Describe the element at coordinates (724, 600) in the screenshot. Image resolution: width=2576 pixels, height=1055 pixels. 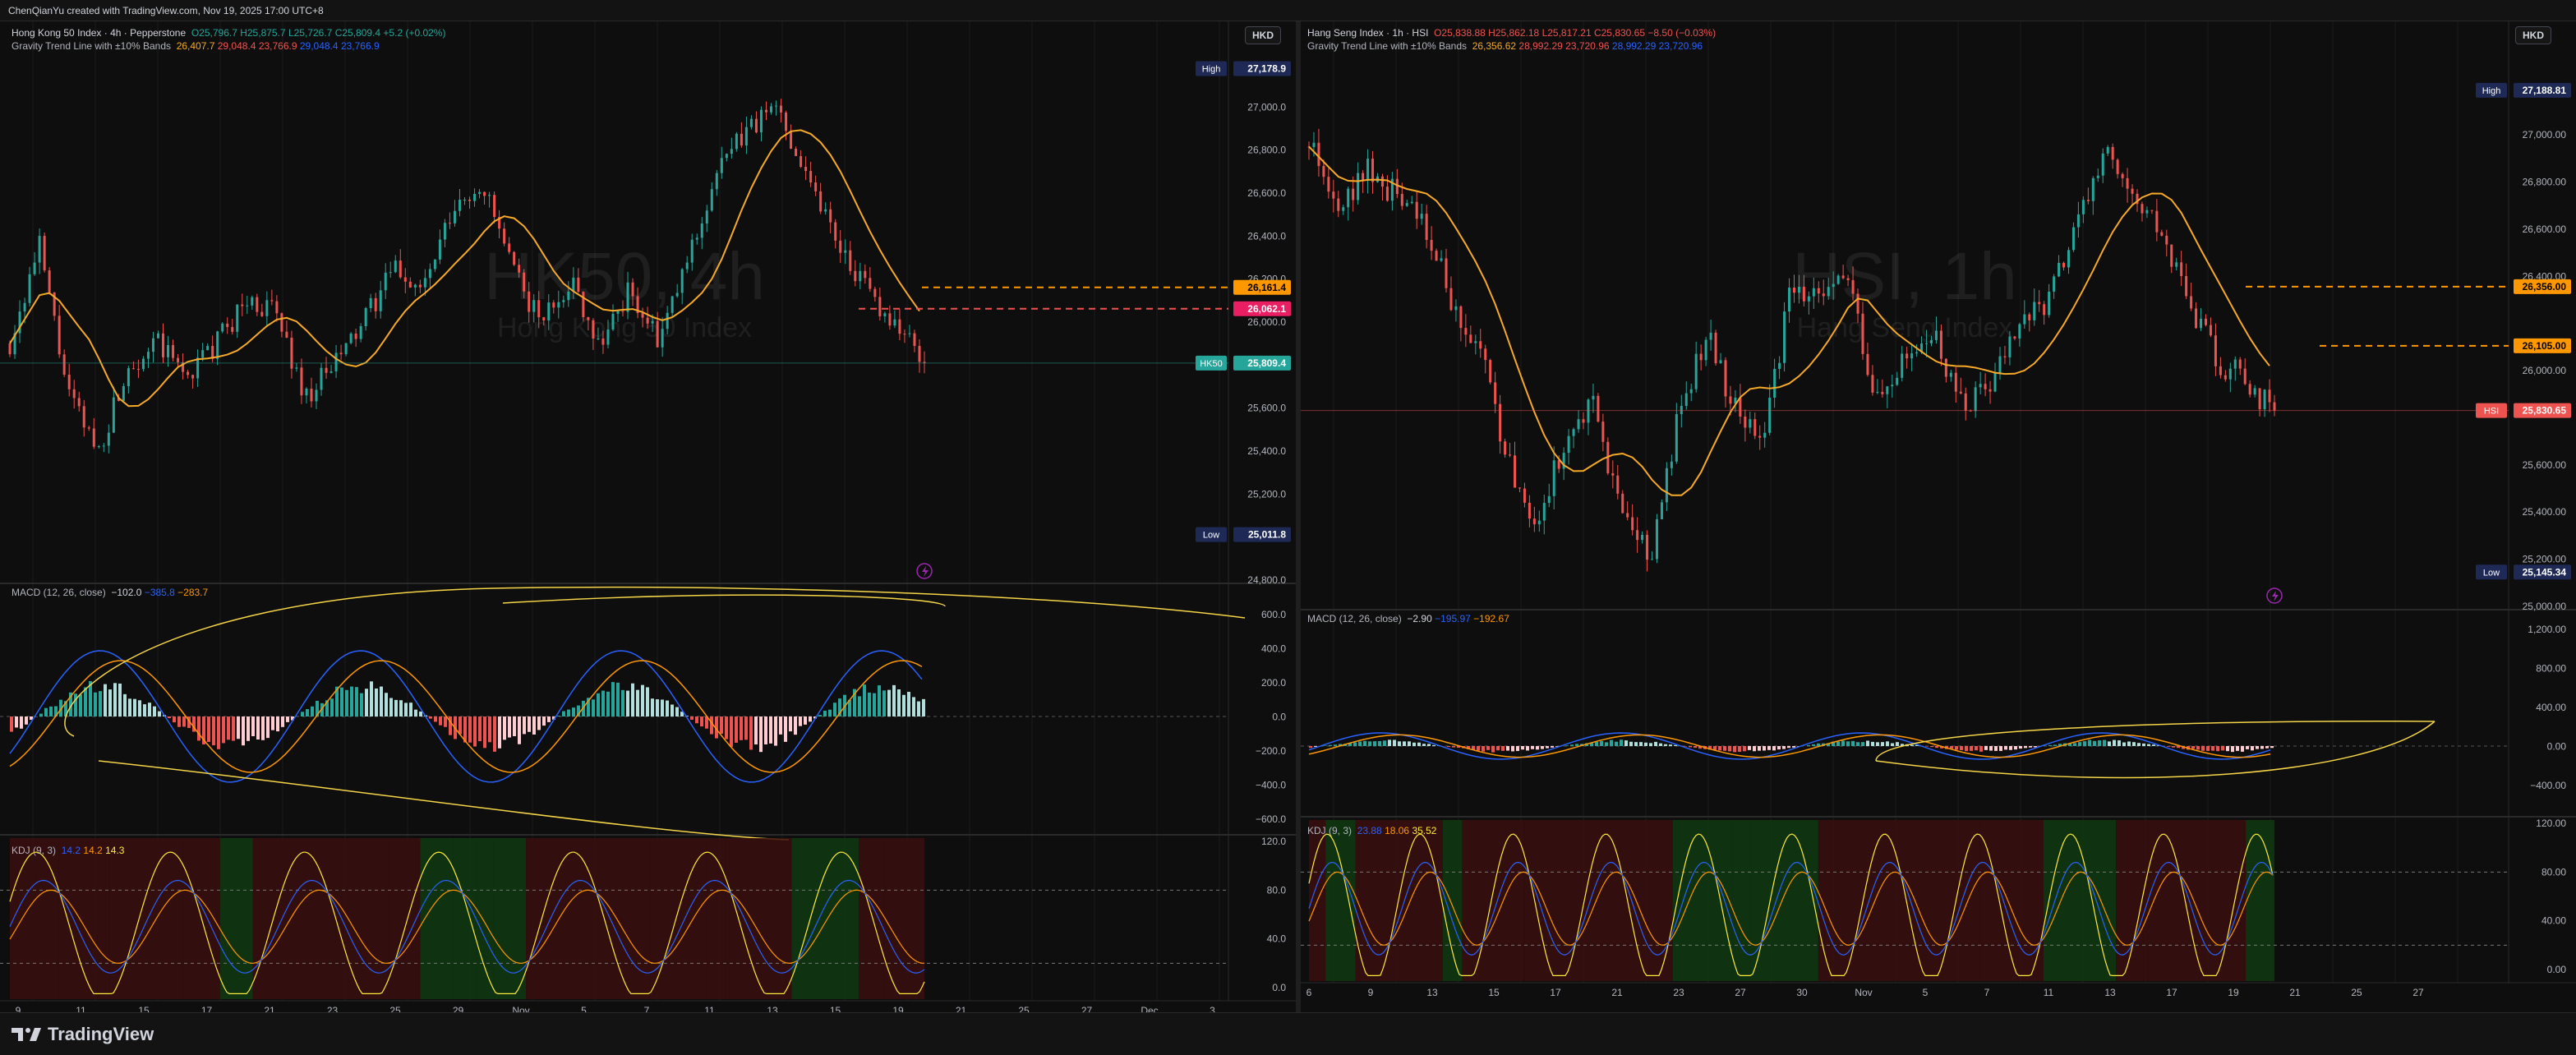
I see `left-macd-annotation-curve` at that location.